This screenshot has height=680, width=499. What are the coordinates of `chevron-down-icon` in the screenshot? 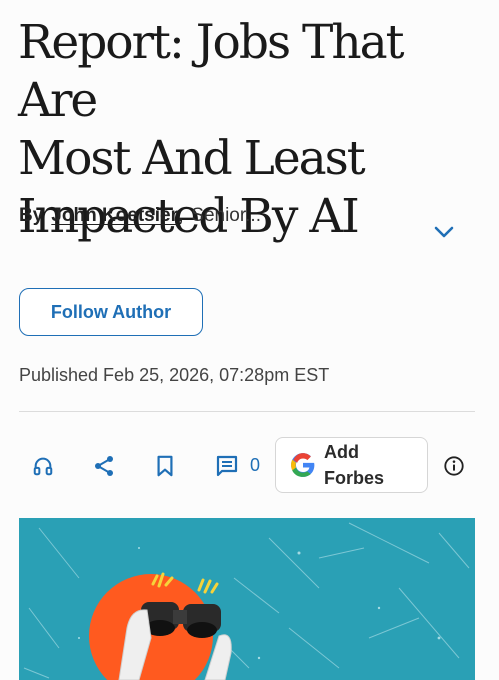 It's located at (444, 232).